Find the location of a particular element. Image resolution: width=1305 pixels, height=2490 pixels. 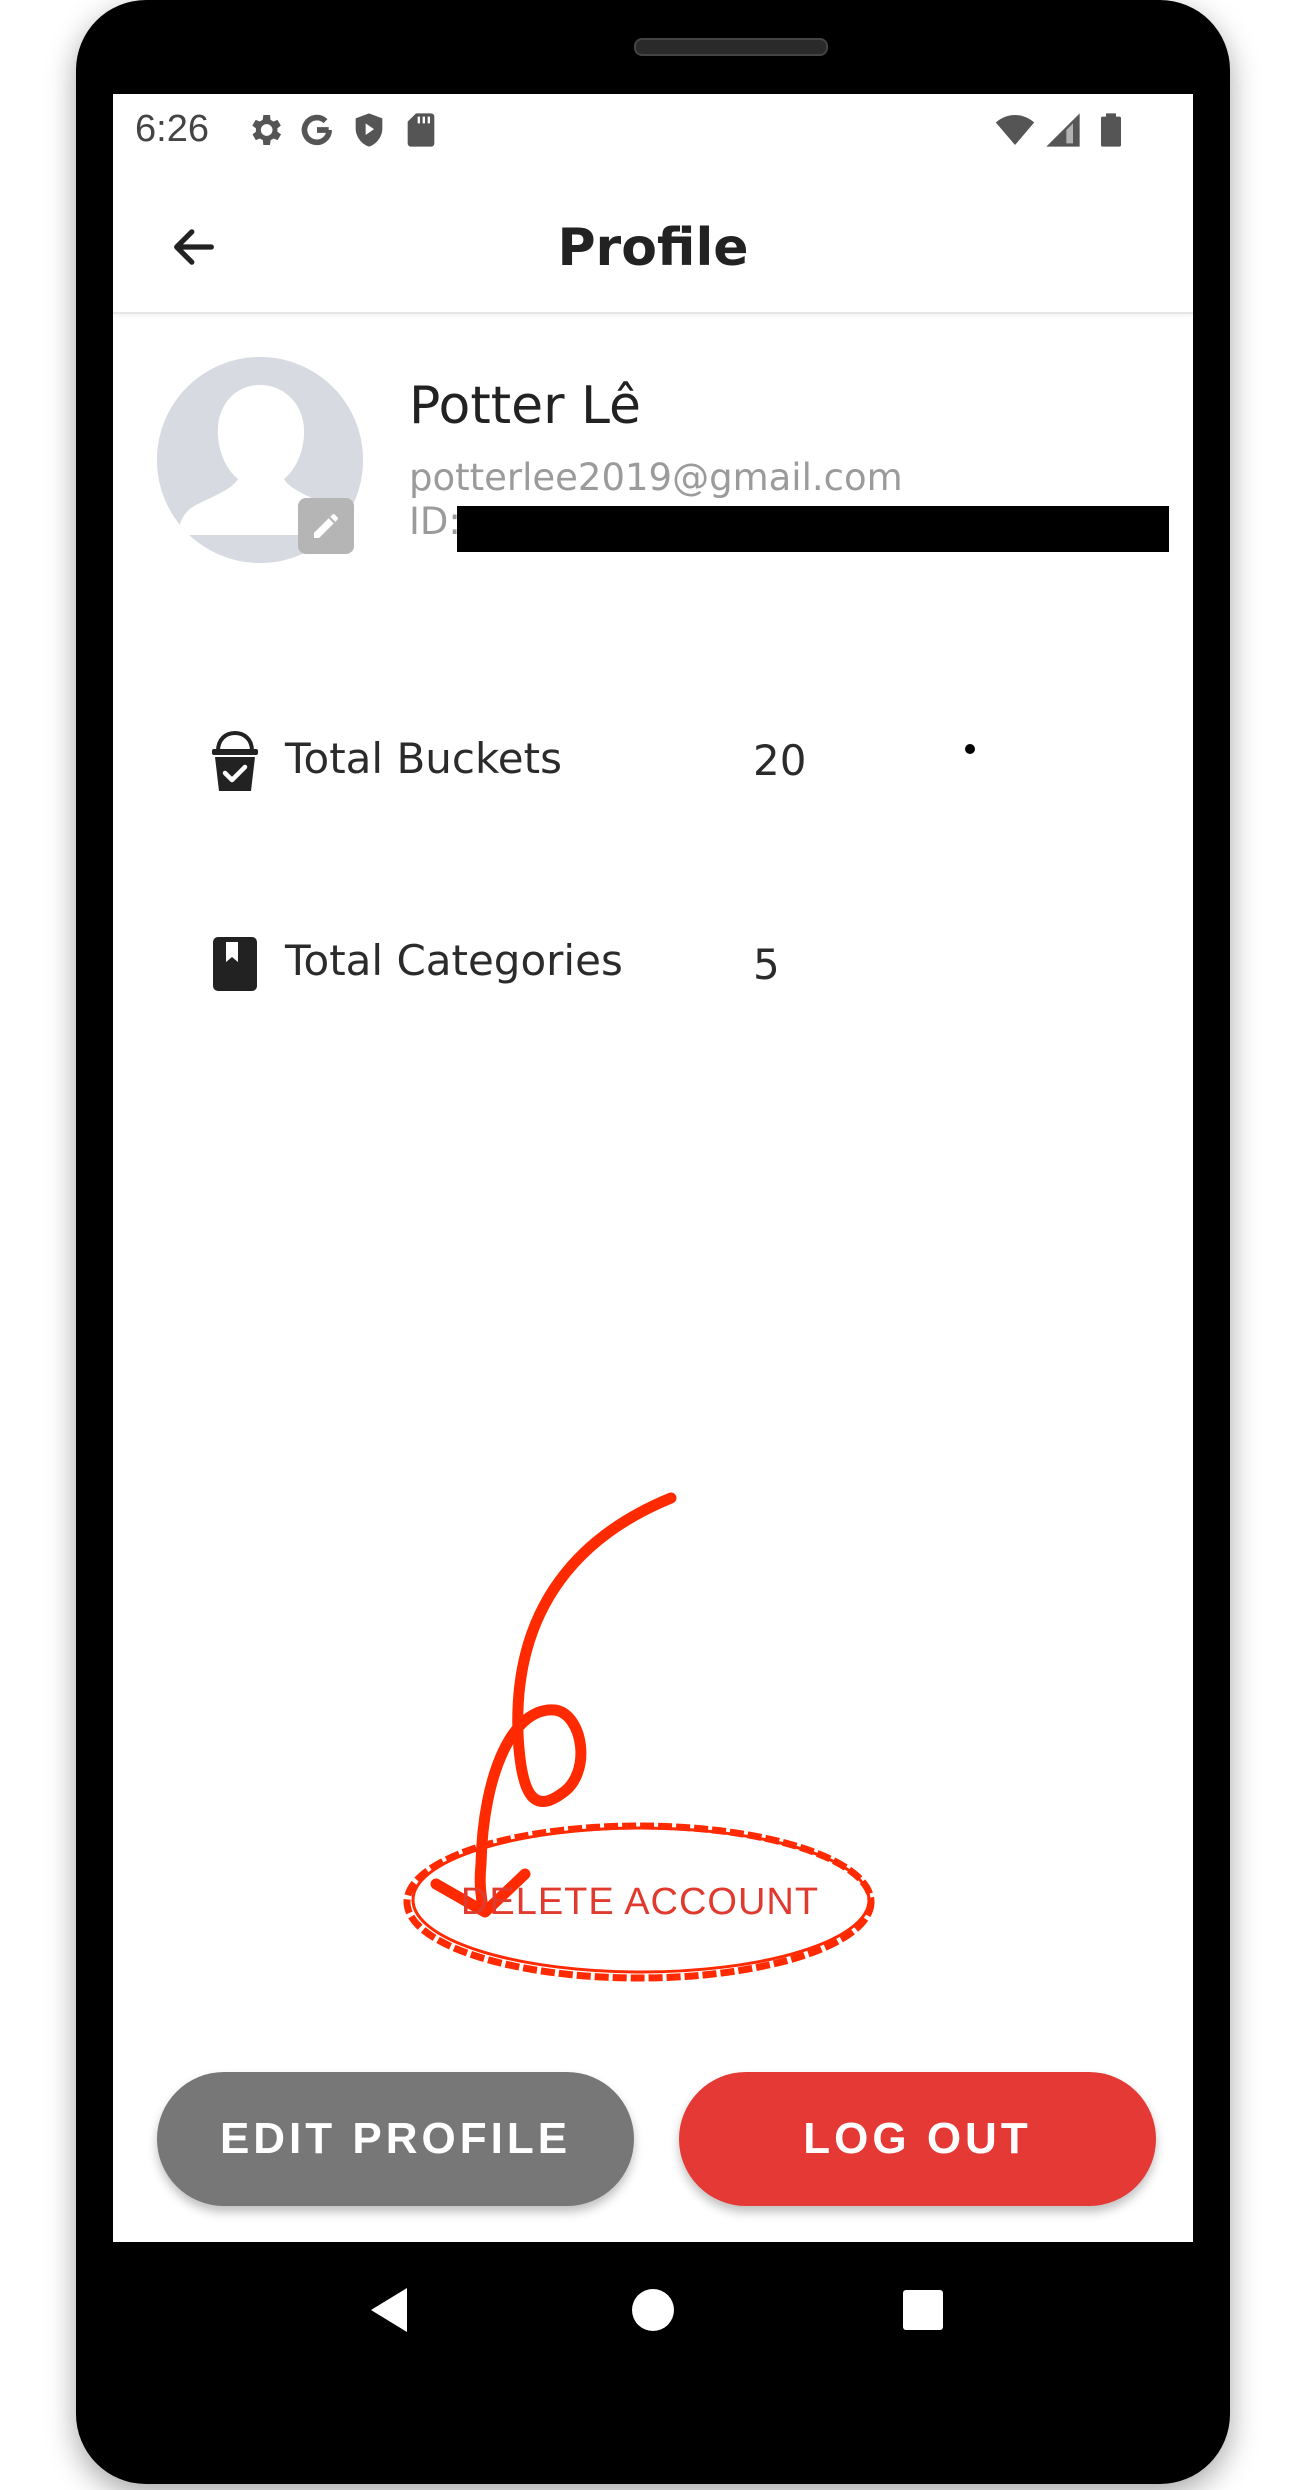

bookmark-book-icon is located at coordinates (235, 964).